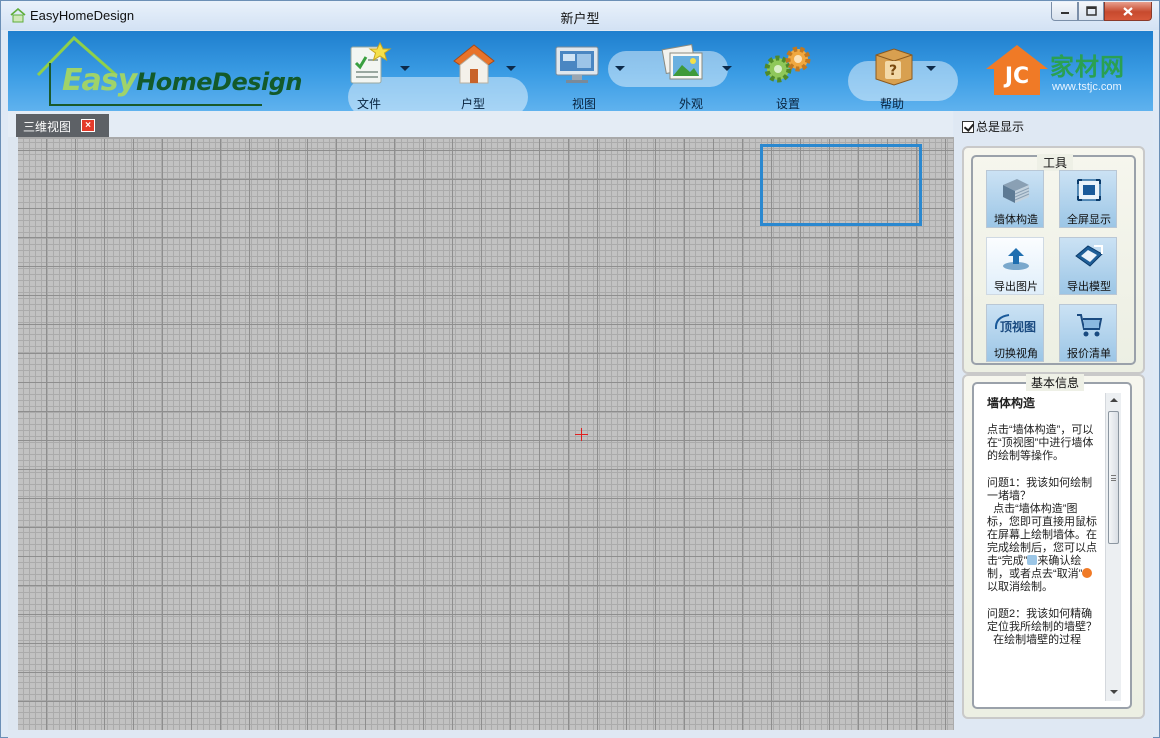 The height and width of the screenshot is (738, 1160). What do you see at coordinates (1016, 287) in the screenshot?
I see `export-image-label: 导出图片` at bounding box center [1016, 287].